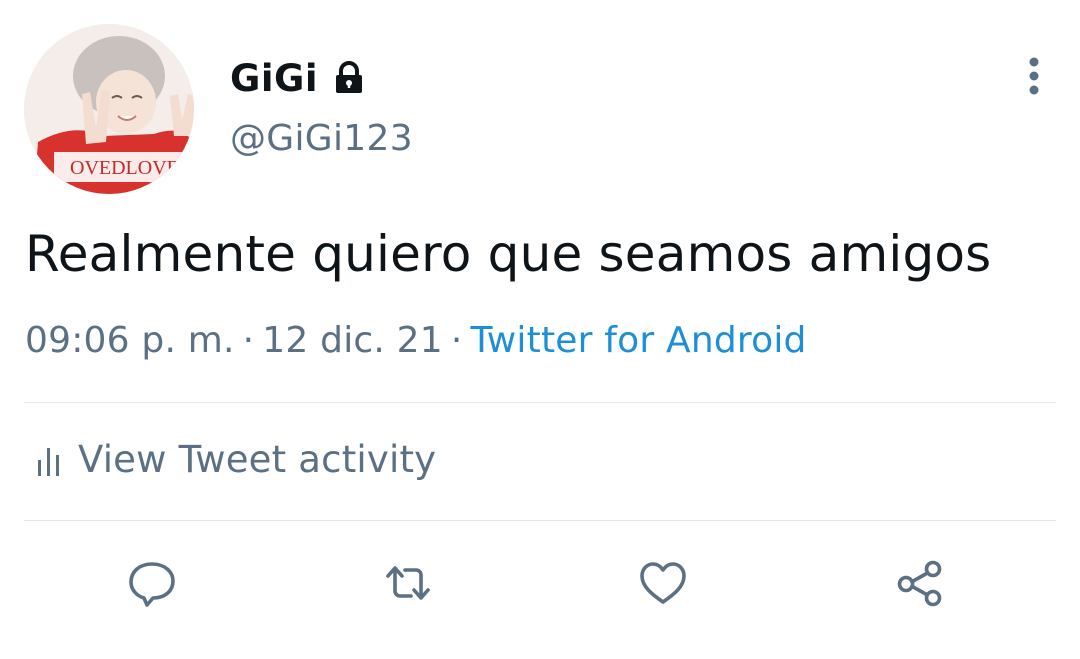 The image size is (1080, 659). I want to click on share-icon, so click(919, 583).